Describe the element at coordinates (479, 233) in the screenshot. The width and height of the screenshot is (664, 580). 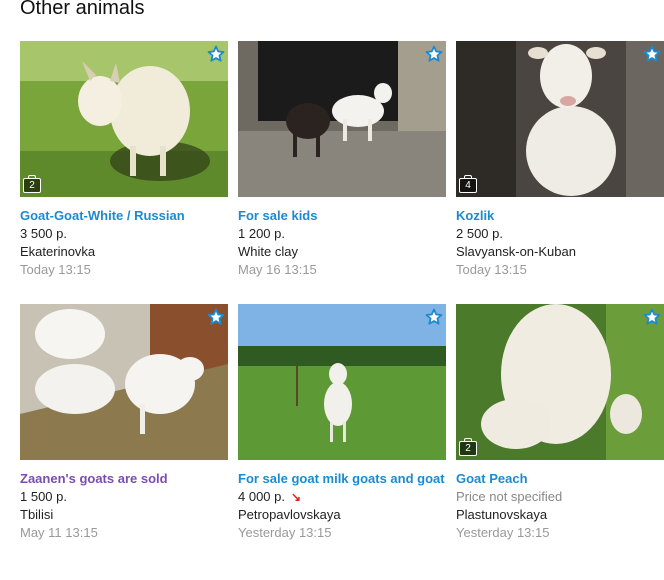
I see `listing-price: 2 500 p.` at that location.